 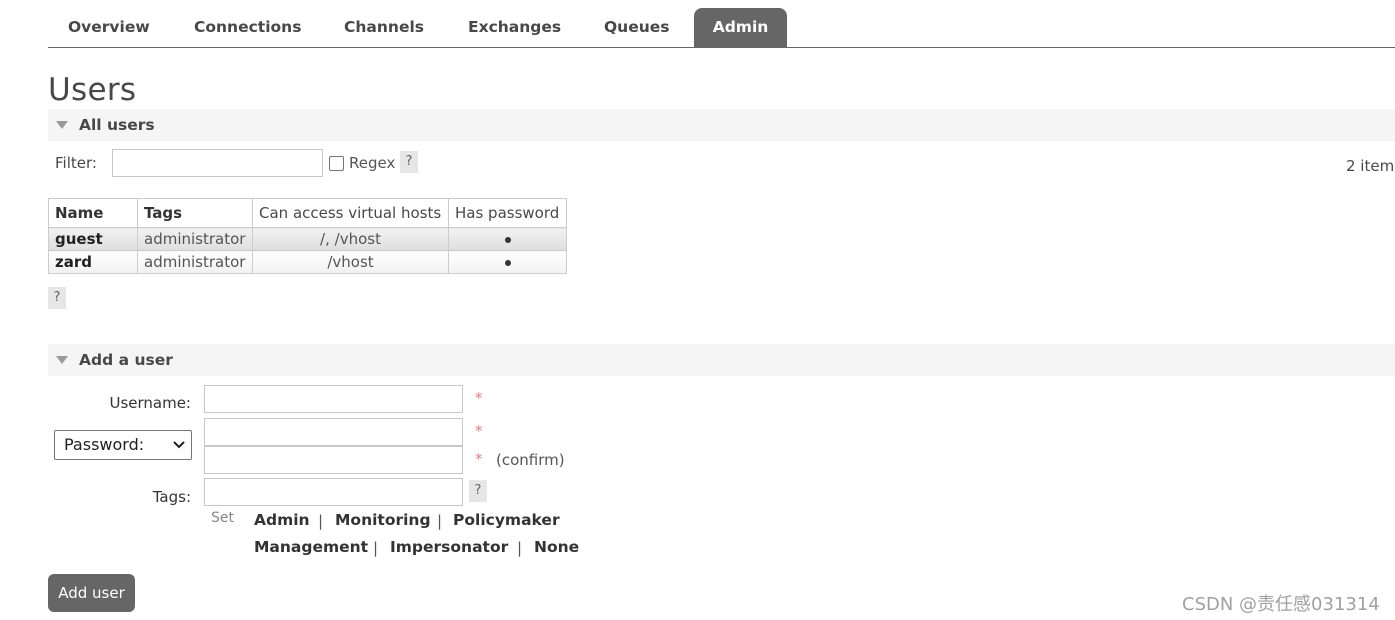 What do you see at coordinates (333, 460) in the screenshot?
I see `password-confirm-input` at bounding box center [333, 460].